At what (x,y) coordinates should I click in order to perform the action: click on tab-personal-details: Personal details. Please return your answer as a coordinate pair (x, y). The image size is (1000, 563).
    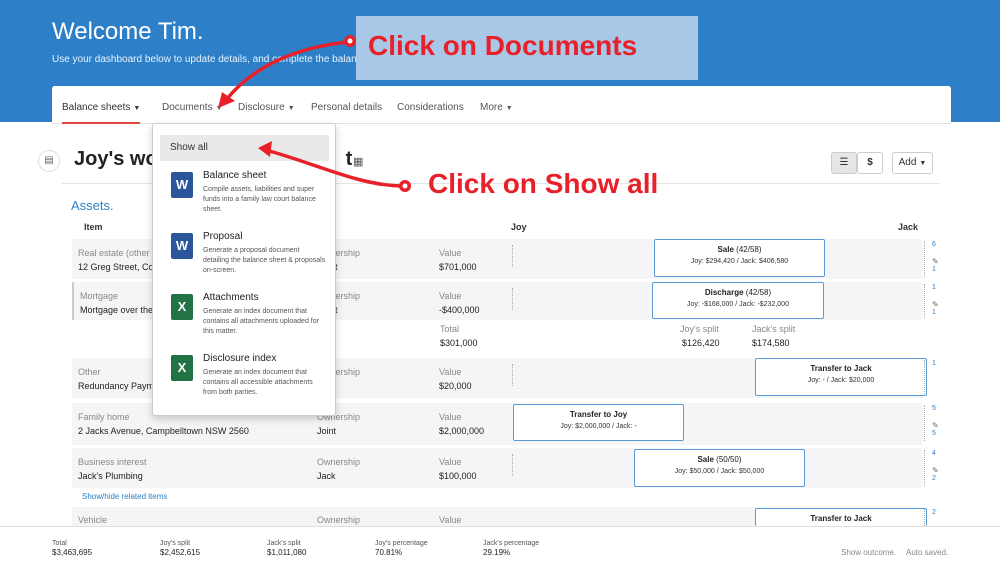
    Looking at the image, I should click on (346, 105).